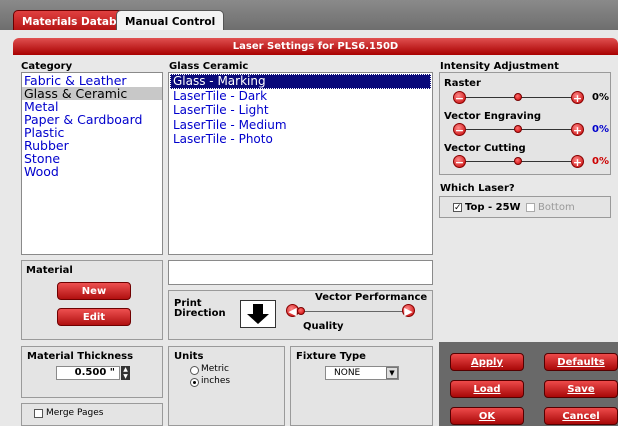  Describe the element at coordinates (216, 381) in the screenshot. I see `inches-label: inches` at that location.